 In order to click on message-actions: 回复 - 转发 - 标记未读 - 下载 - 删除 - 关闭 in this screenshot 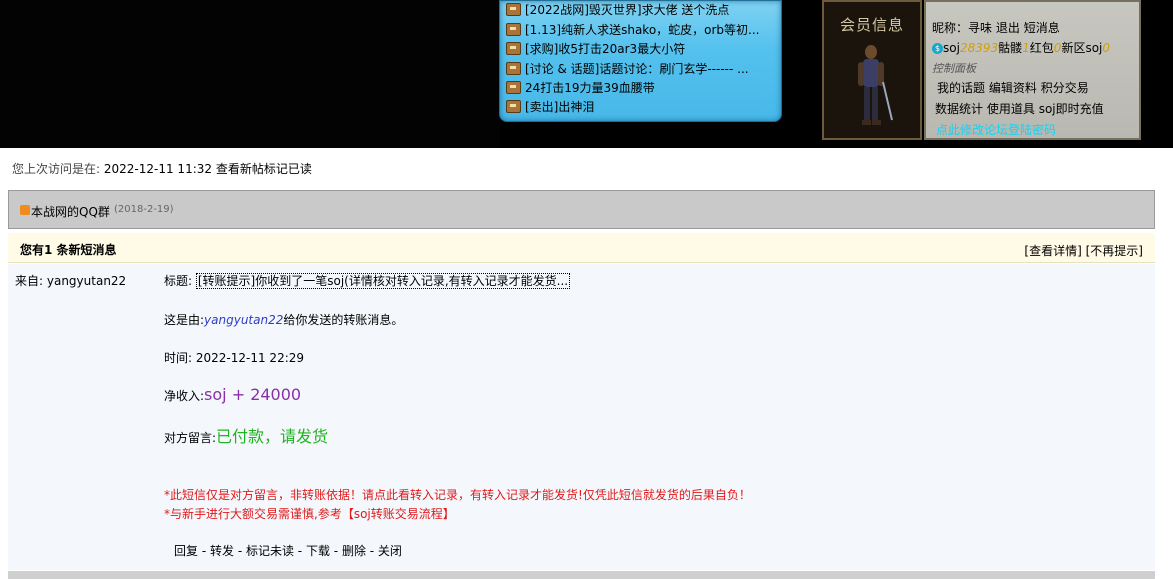, I will do `click(288, 551)`.